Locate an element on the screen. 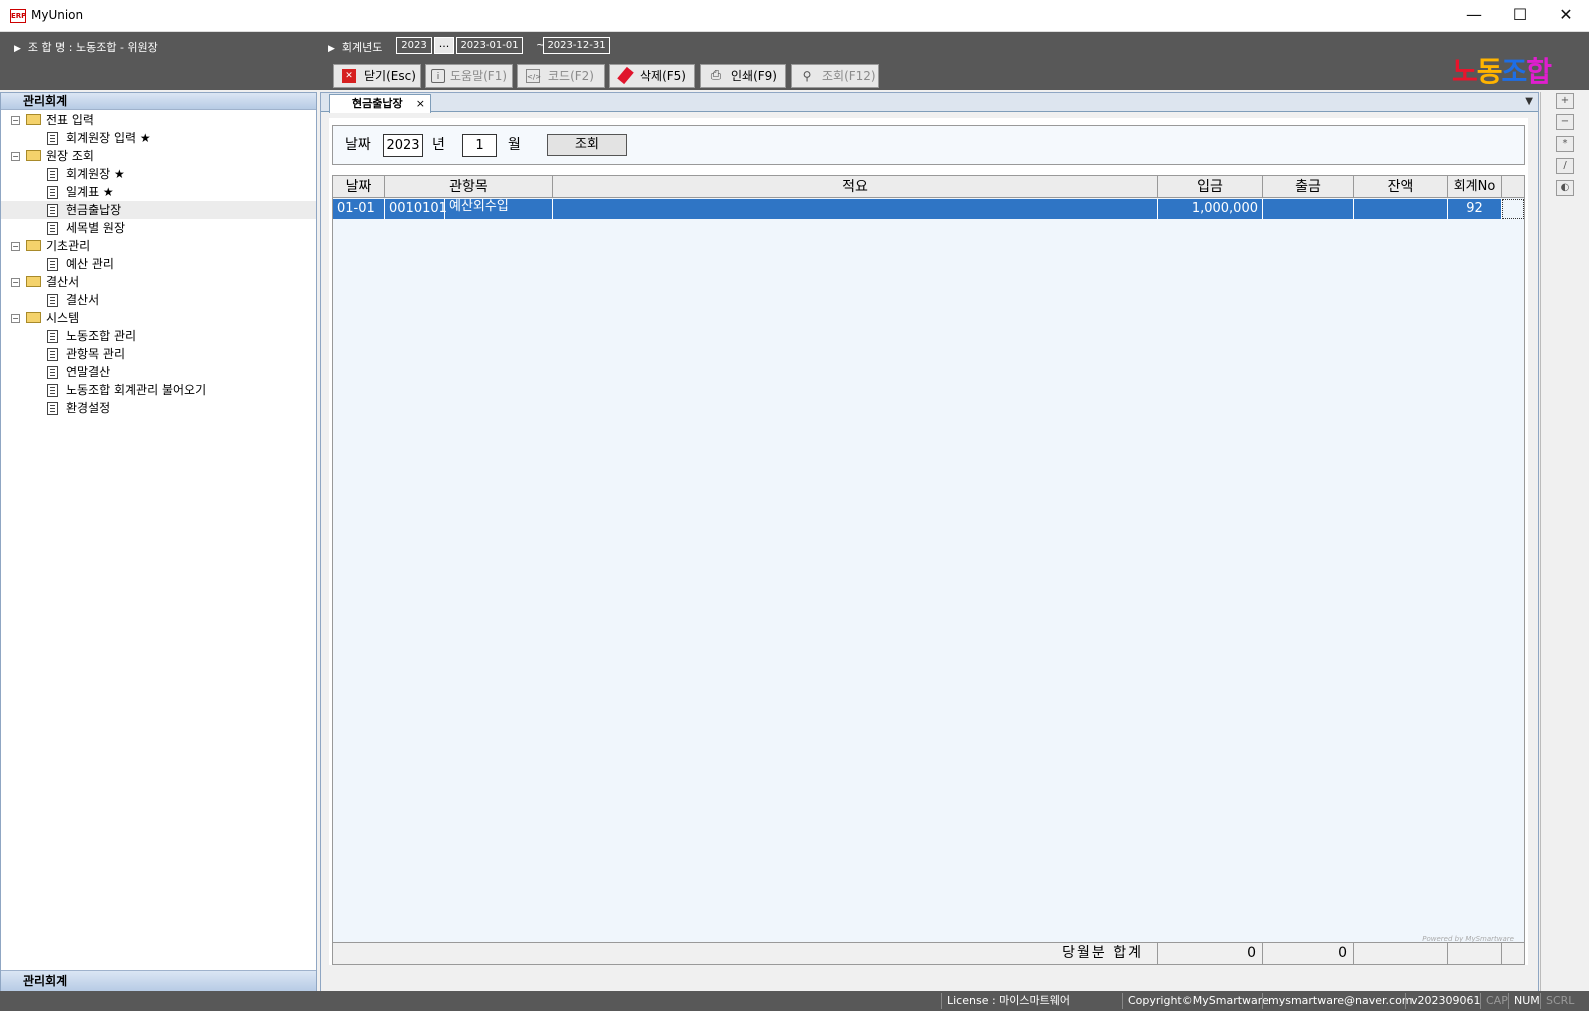  search-button-label: 조회(F12) is located at coordinates (849, 76).